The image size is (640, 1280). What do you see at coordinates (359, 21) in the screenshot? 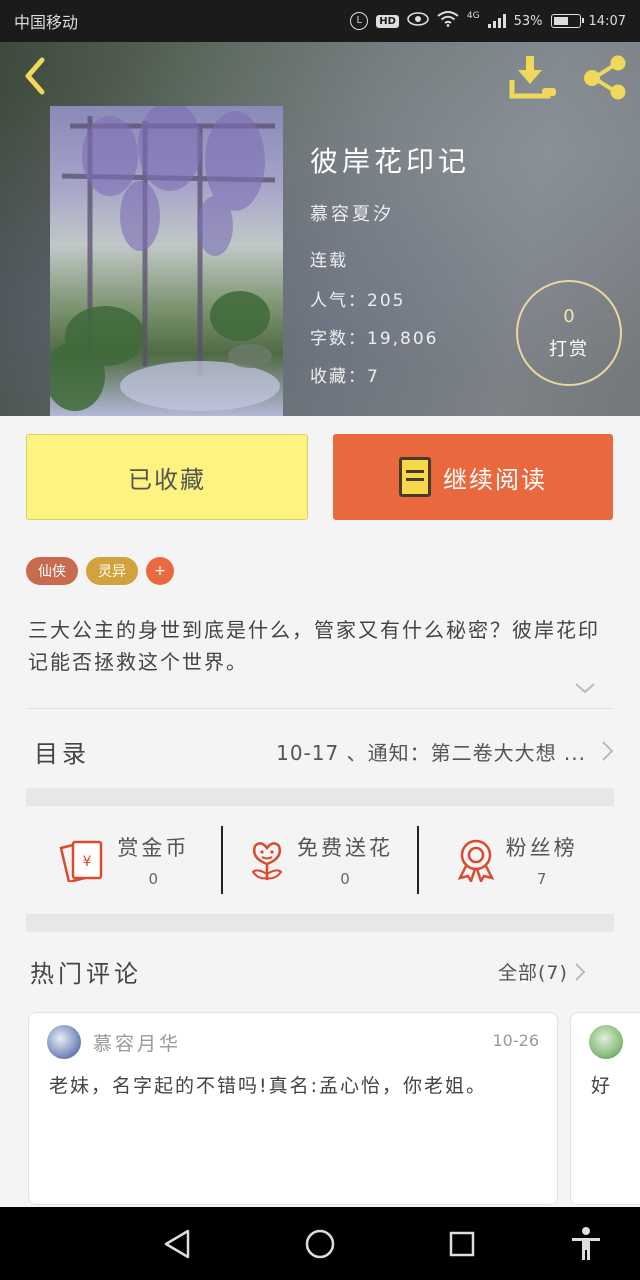
I see `volte-icon: L` at bounding box center [359, 21].